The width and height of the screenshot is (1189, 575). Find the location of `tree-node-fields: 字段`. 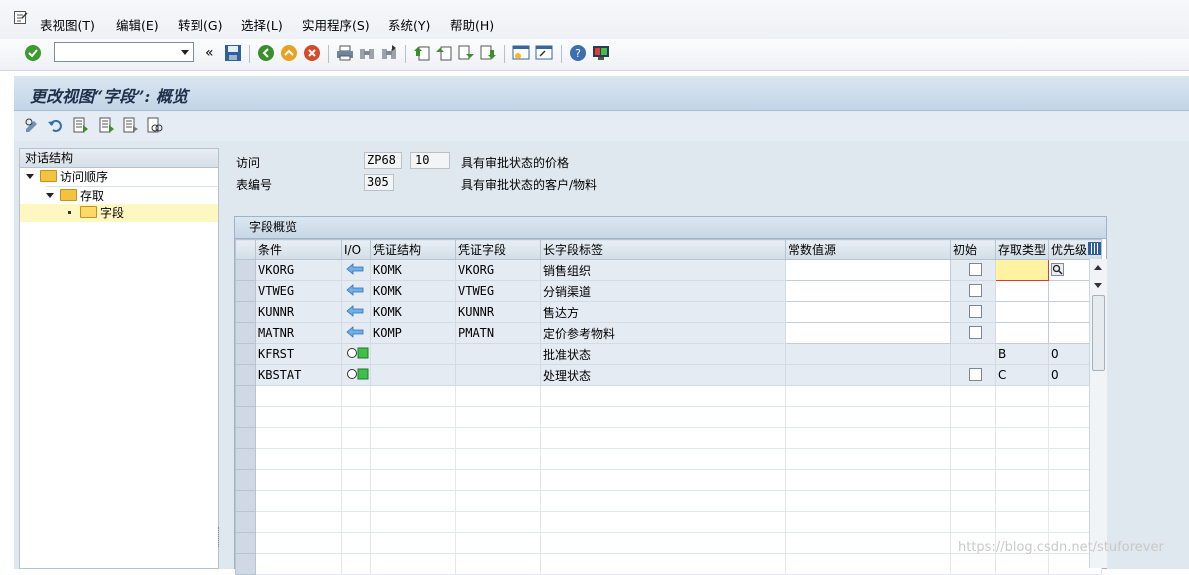

tree-node-fields: 字段 is located at coordinates (119, 213).